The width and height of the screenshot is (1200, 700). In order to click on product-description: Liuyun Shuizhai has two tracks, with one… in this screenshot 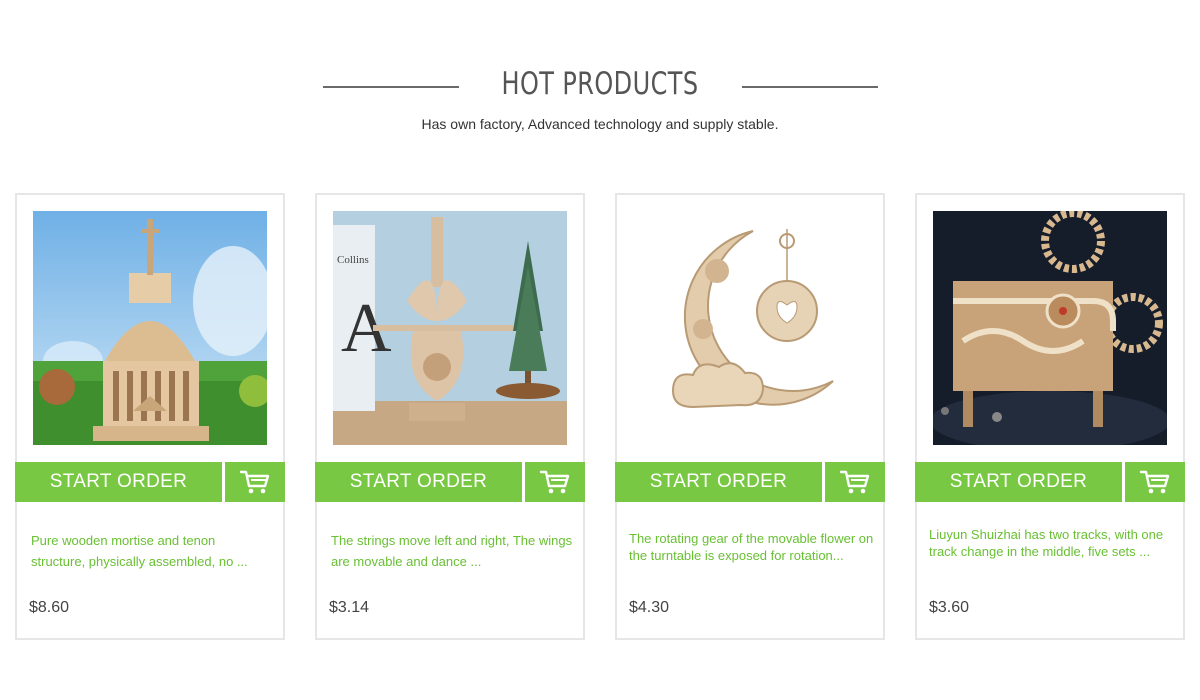, I will do `click(1056, 544)`.